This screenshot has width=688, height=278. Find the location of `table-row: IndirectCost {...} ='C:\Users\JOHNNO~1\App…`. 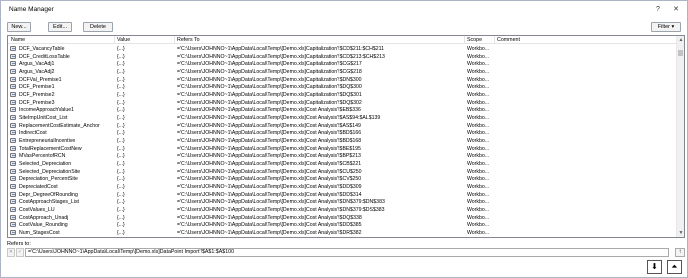

table-row: IndirectCost {...} ='C:\Users\JOHNNO~1\App… is located at coordinates (342, 133).